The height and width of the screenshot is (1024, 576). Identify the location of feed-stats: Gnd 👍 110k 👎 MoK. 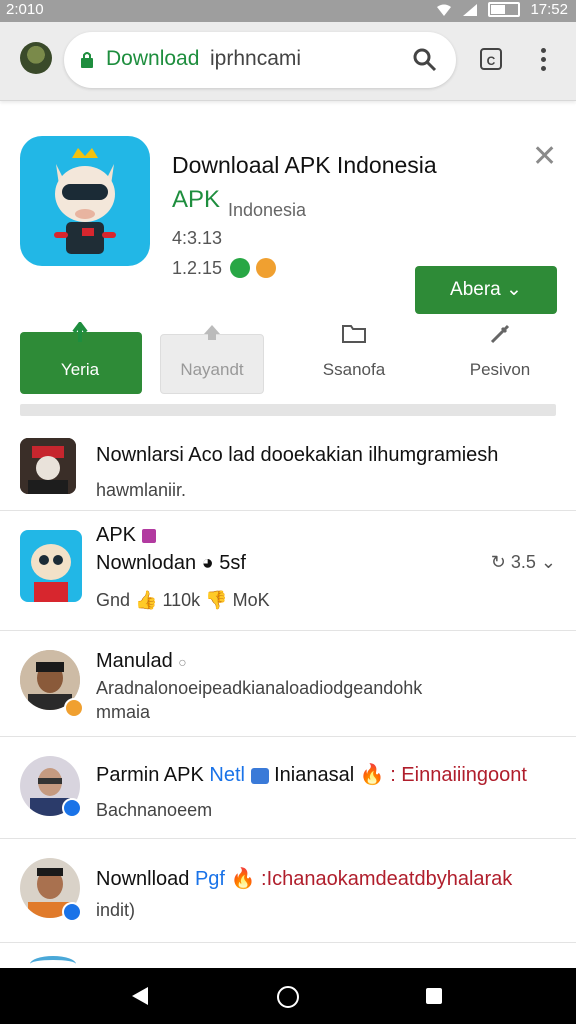
(183, 600).